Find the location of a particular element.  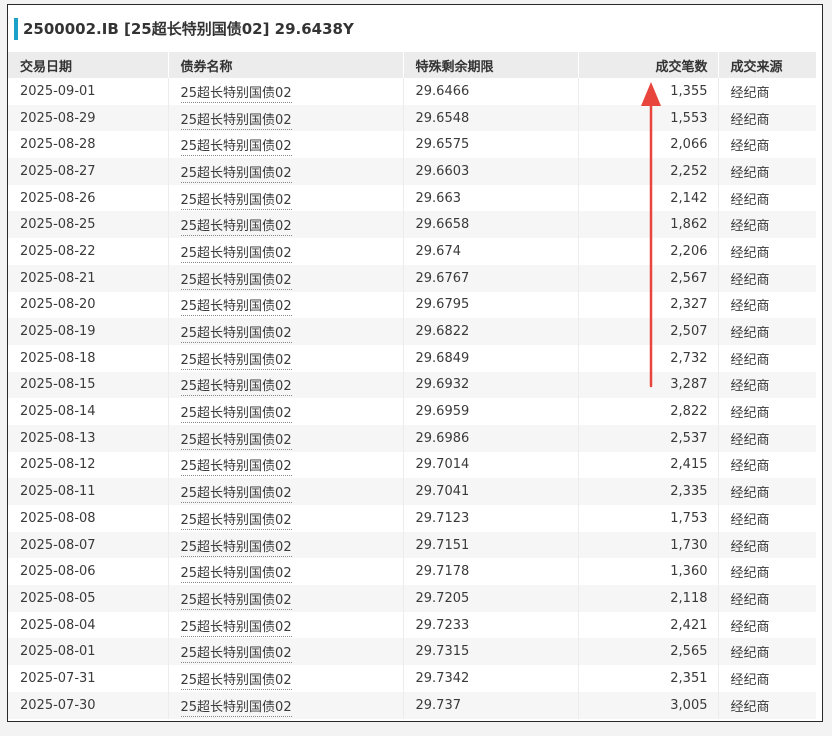

column-header-date: 交易日期 is located at coordinates (88, 65).